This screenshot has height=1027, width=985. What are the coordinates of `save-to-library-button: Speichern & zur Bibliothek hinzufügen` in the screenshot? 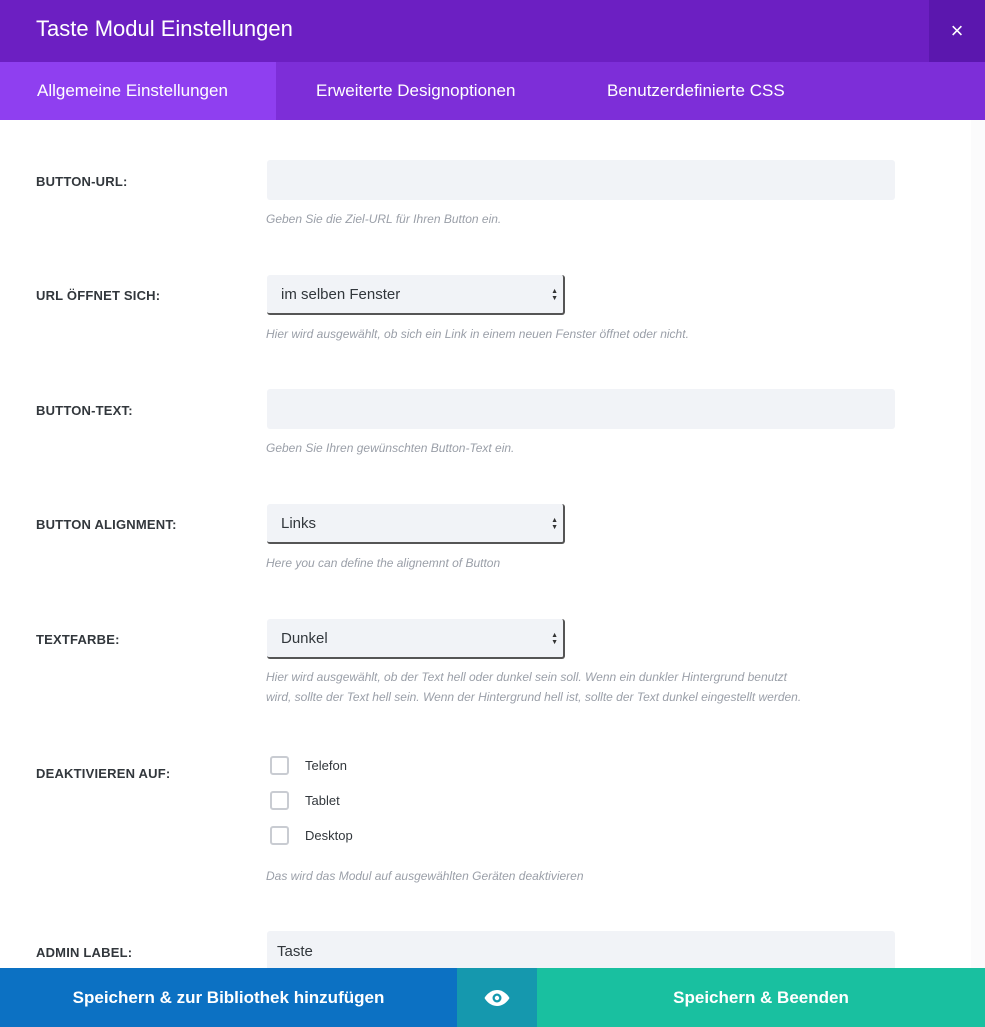 It's located at (228, 997).